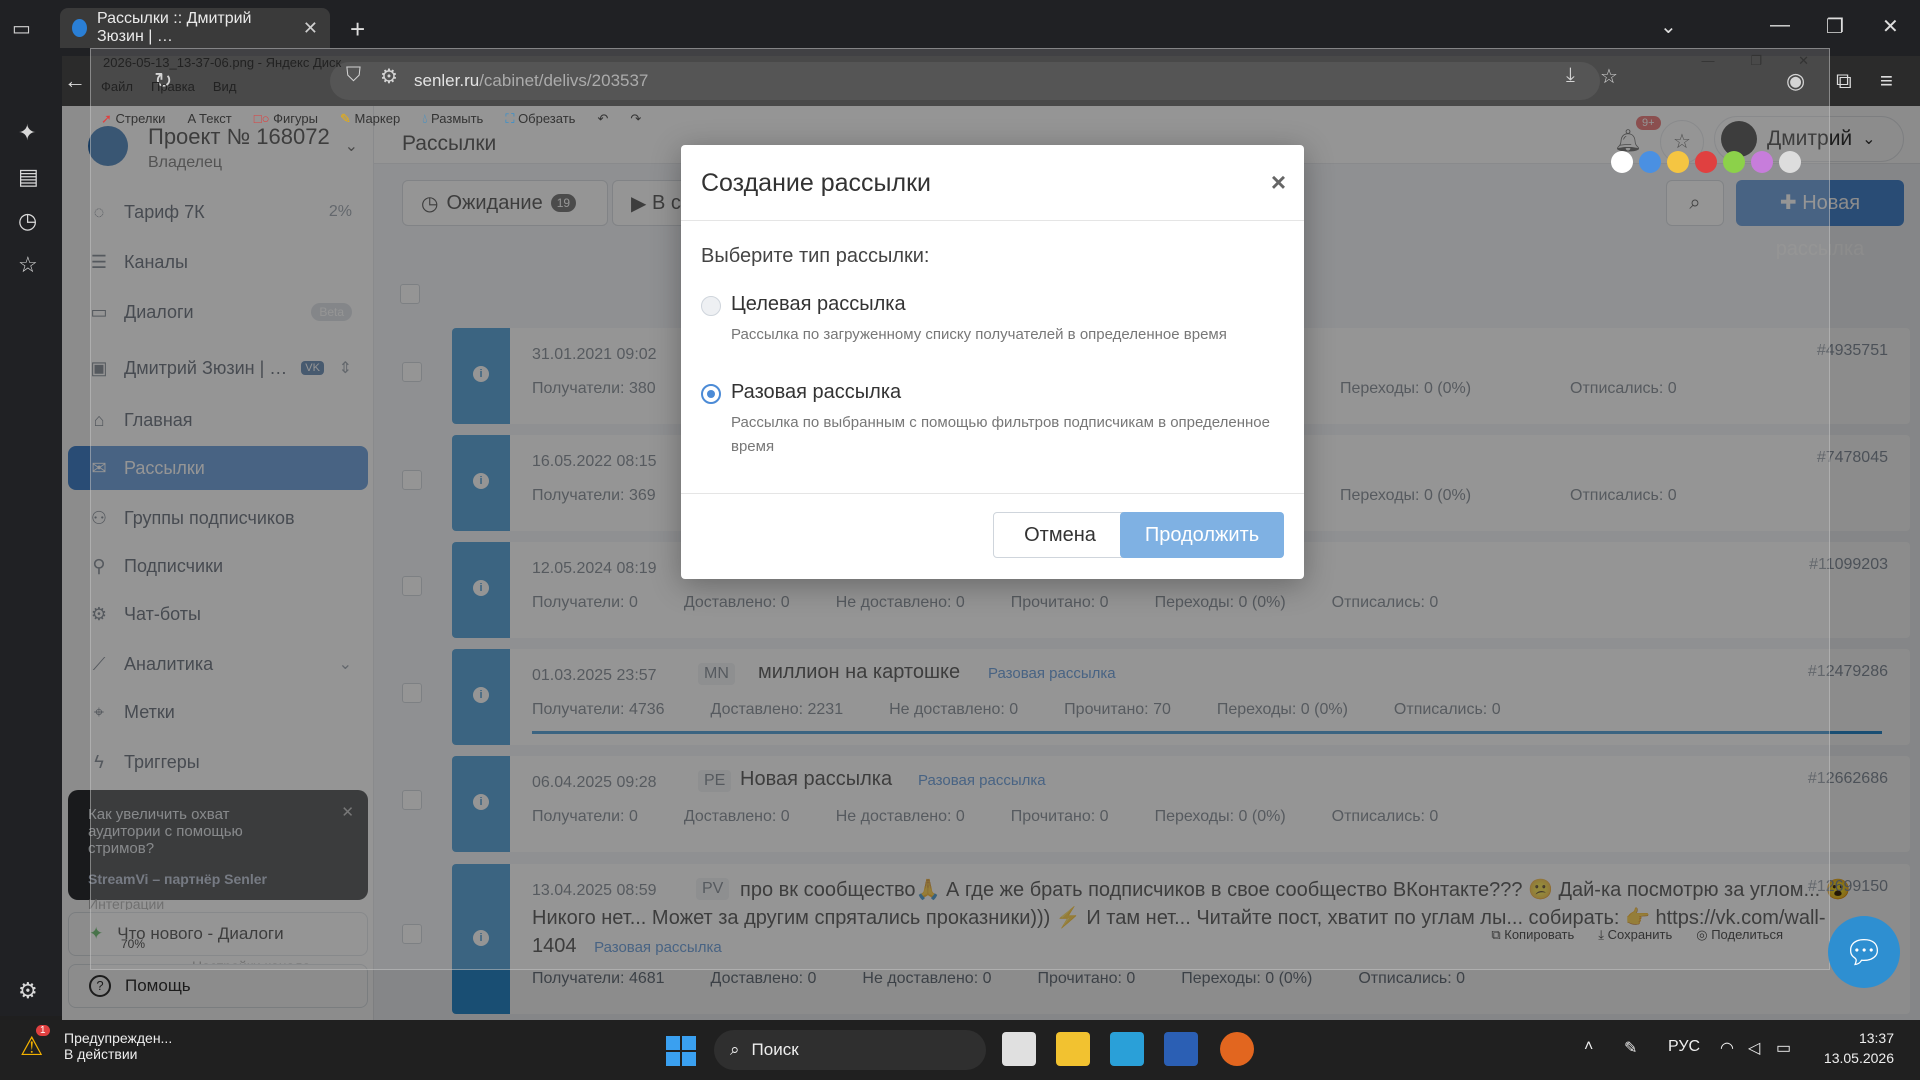 The height and width of the screenshot is (1080, 1920). What do you see at coordinates (457, 118) in the screenshot?
I see `tool-blur-label: Размыть` at bounding box center [457, 118].